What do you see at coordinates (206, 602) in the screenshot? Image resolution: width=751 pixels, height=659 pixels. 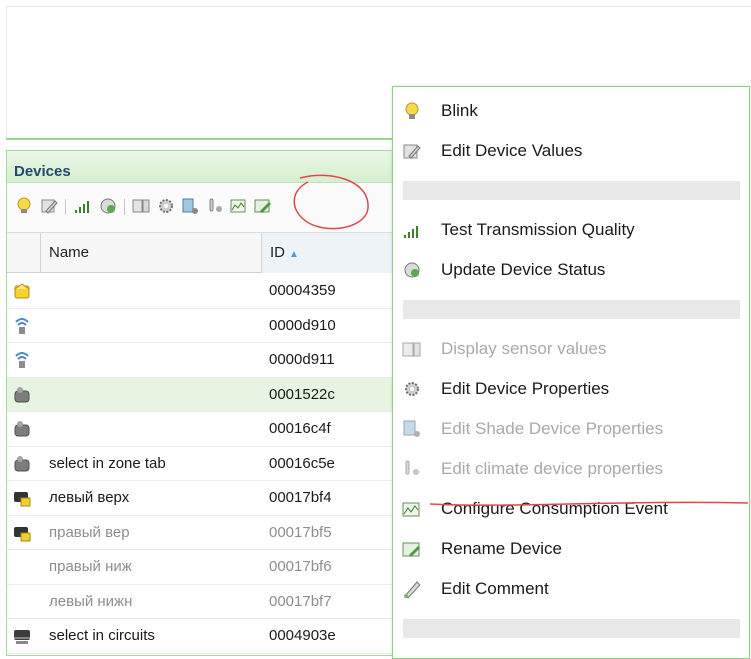 I see `table-row: левый нижн 00017bf7` at bounding box center [206, 602].